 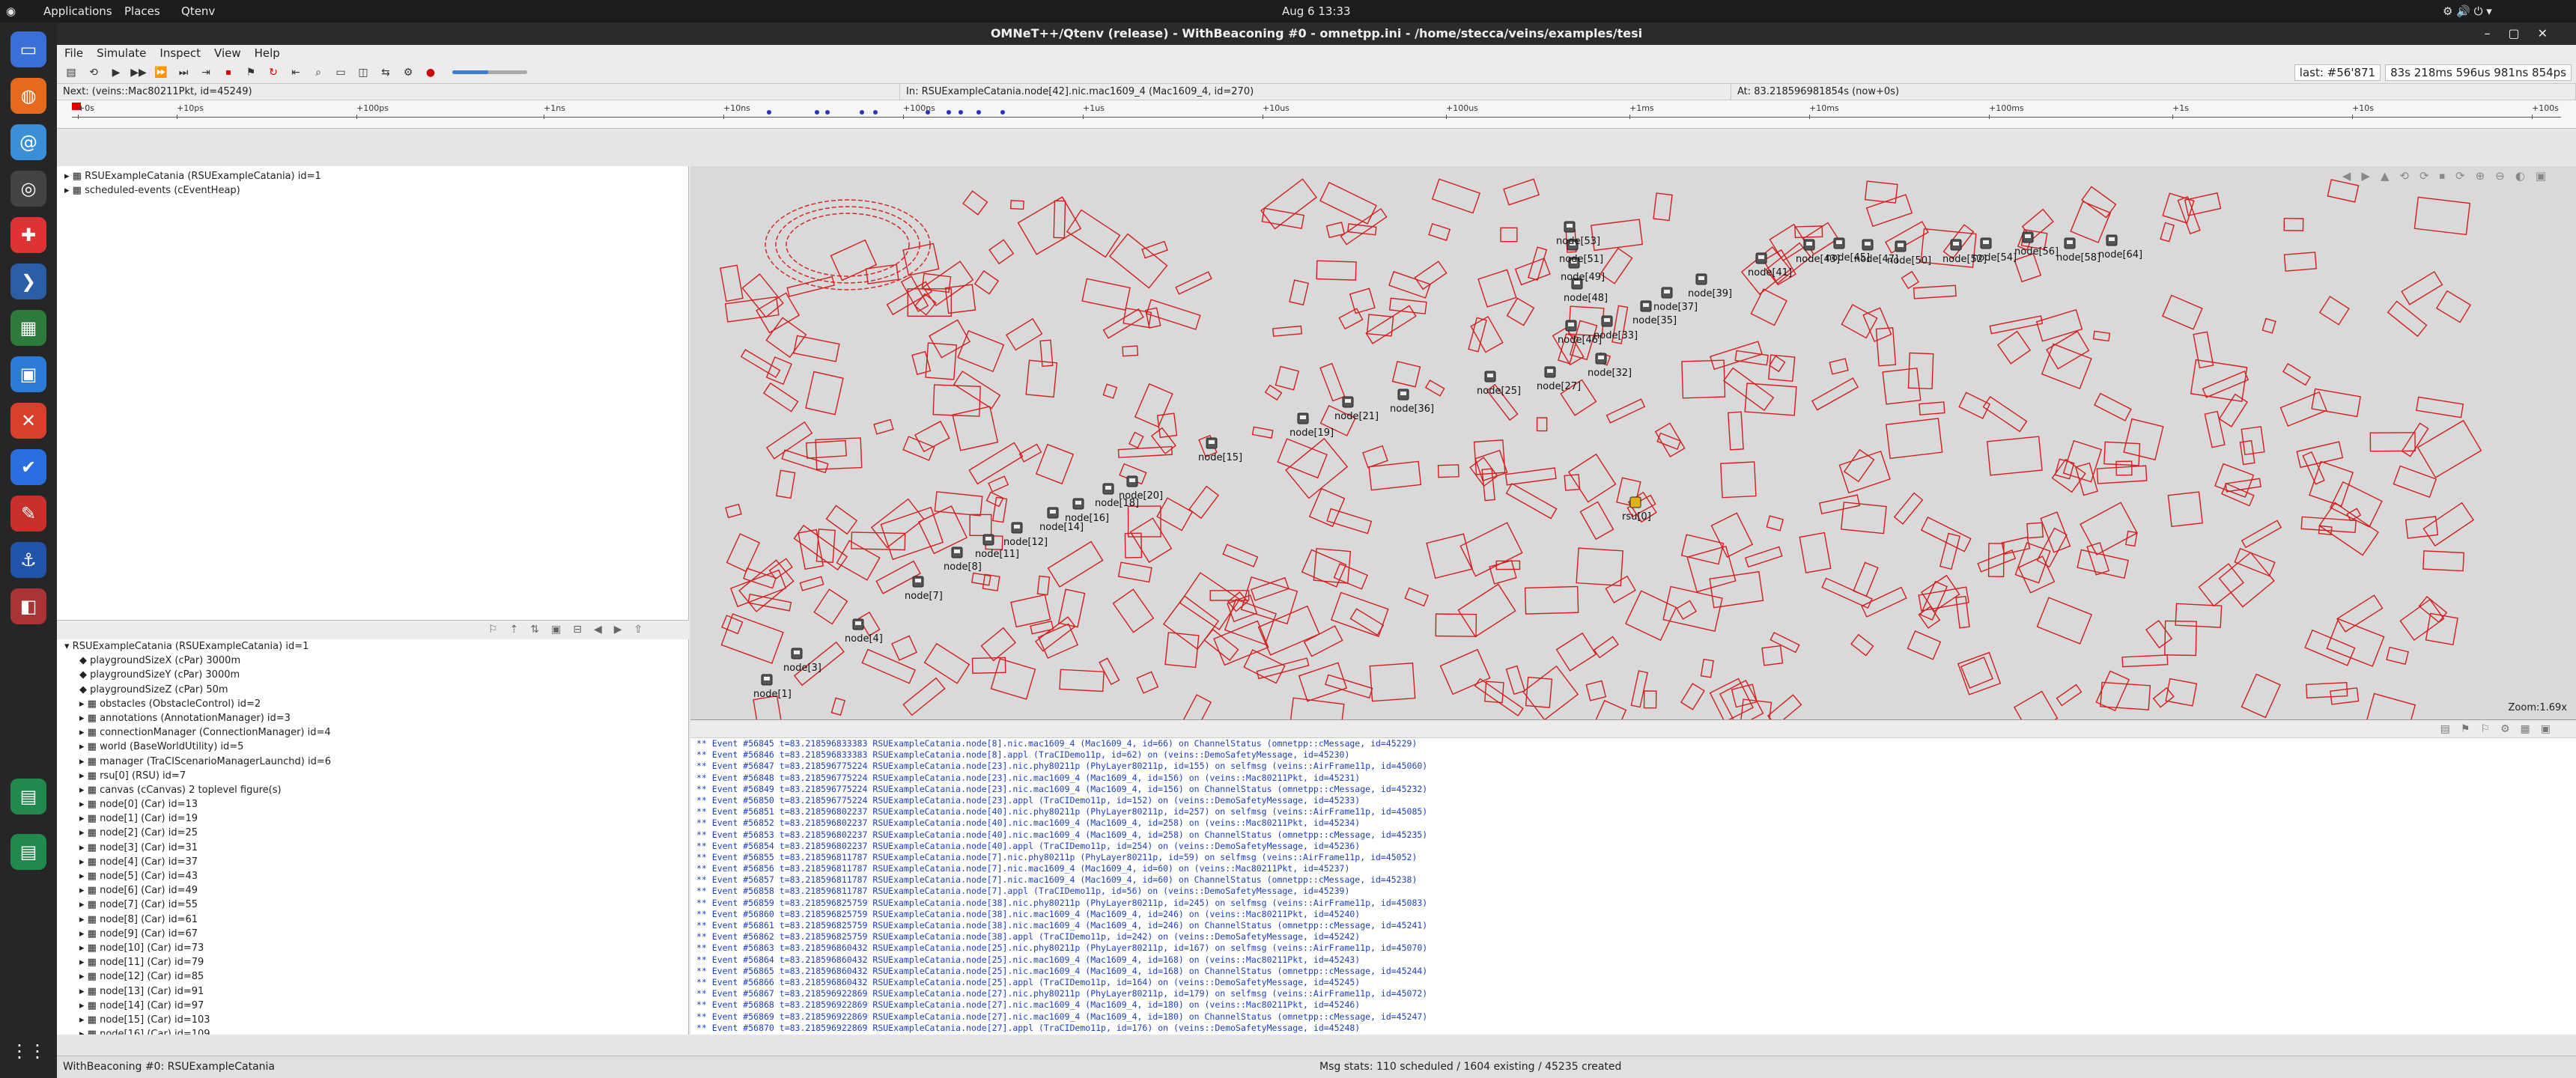 I want to click on car-node: node[64], so click(x=2120, y=247).